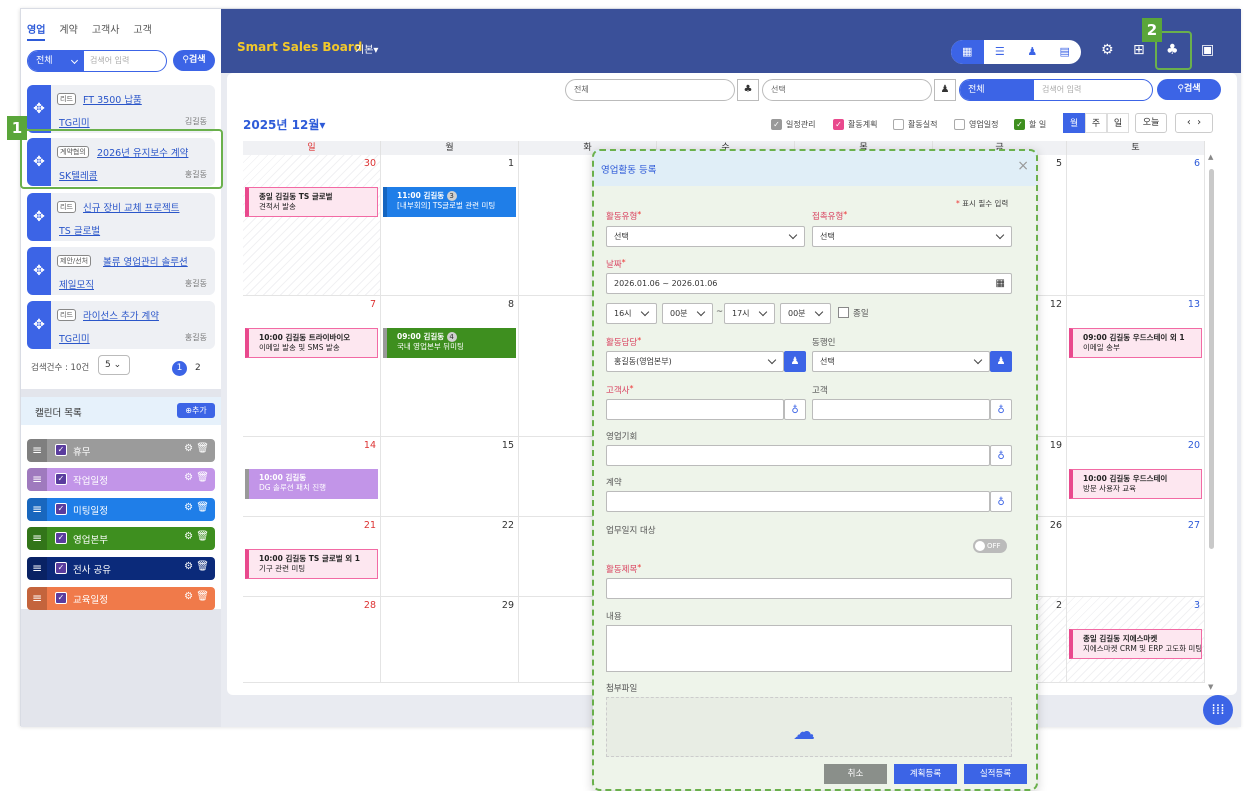 The width and height of the screenshot is (1249, 791). What do you see at coordinates (450, 366) in the screenshot?
I see `day-cell: 8 09:00 김길동 4 국내 영업본부 뒤미팅` at bounding box center [450, 366].